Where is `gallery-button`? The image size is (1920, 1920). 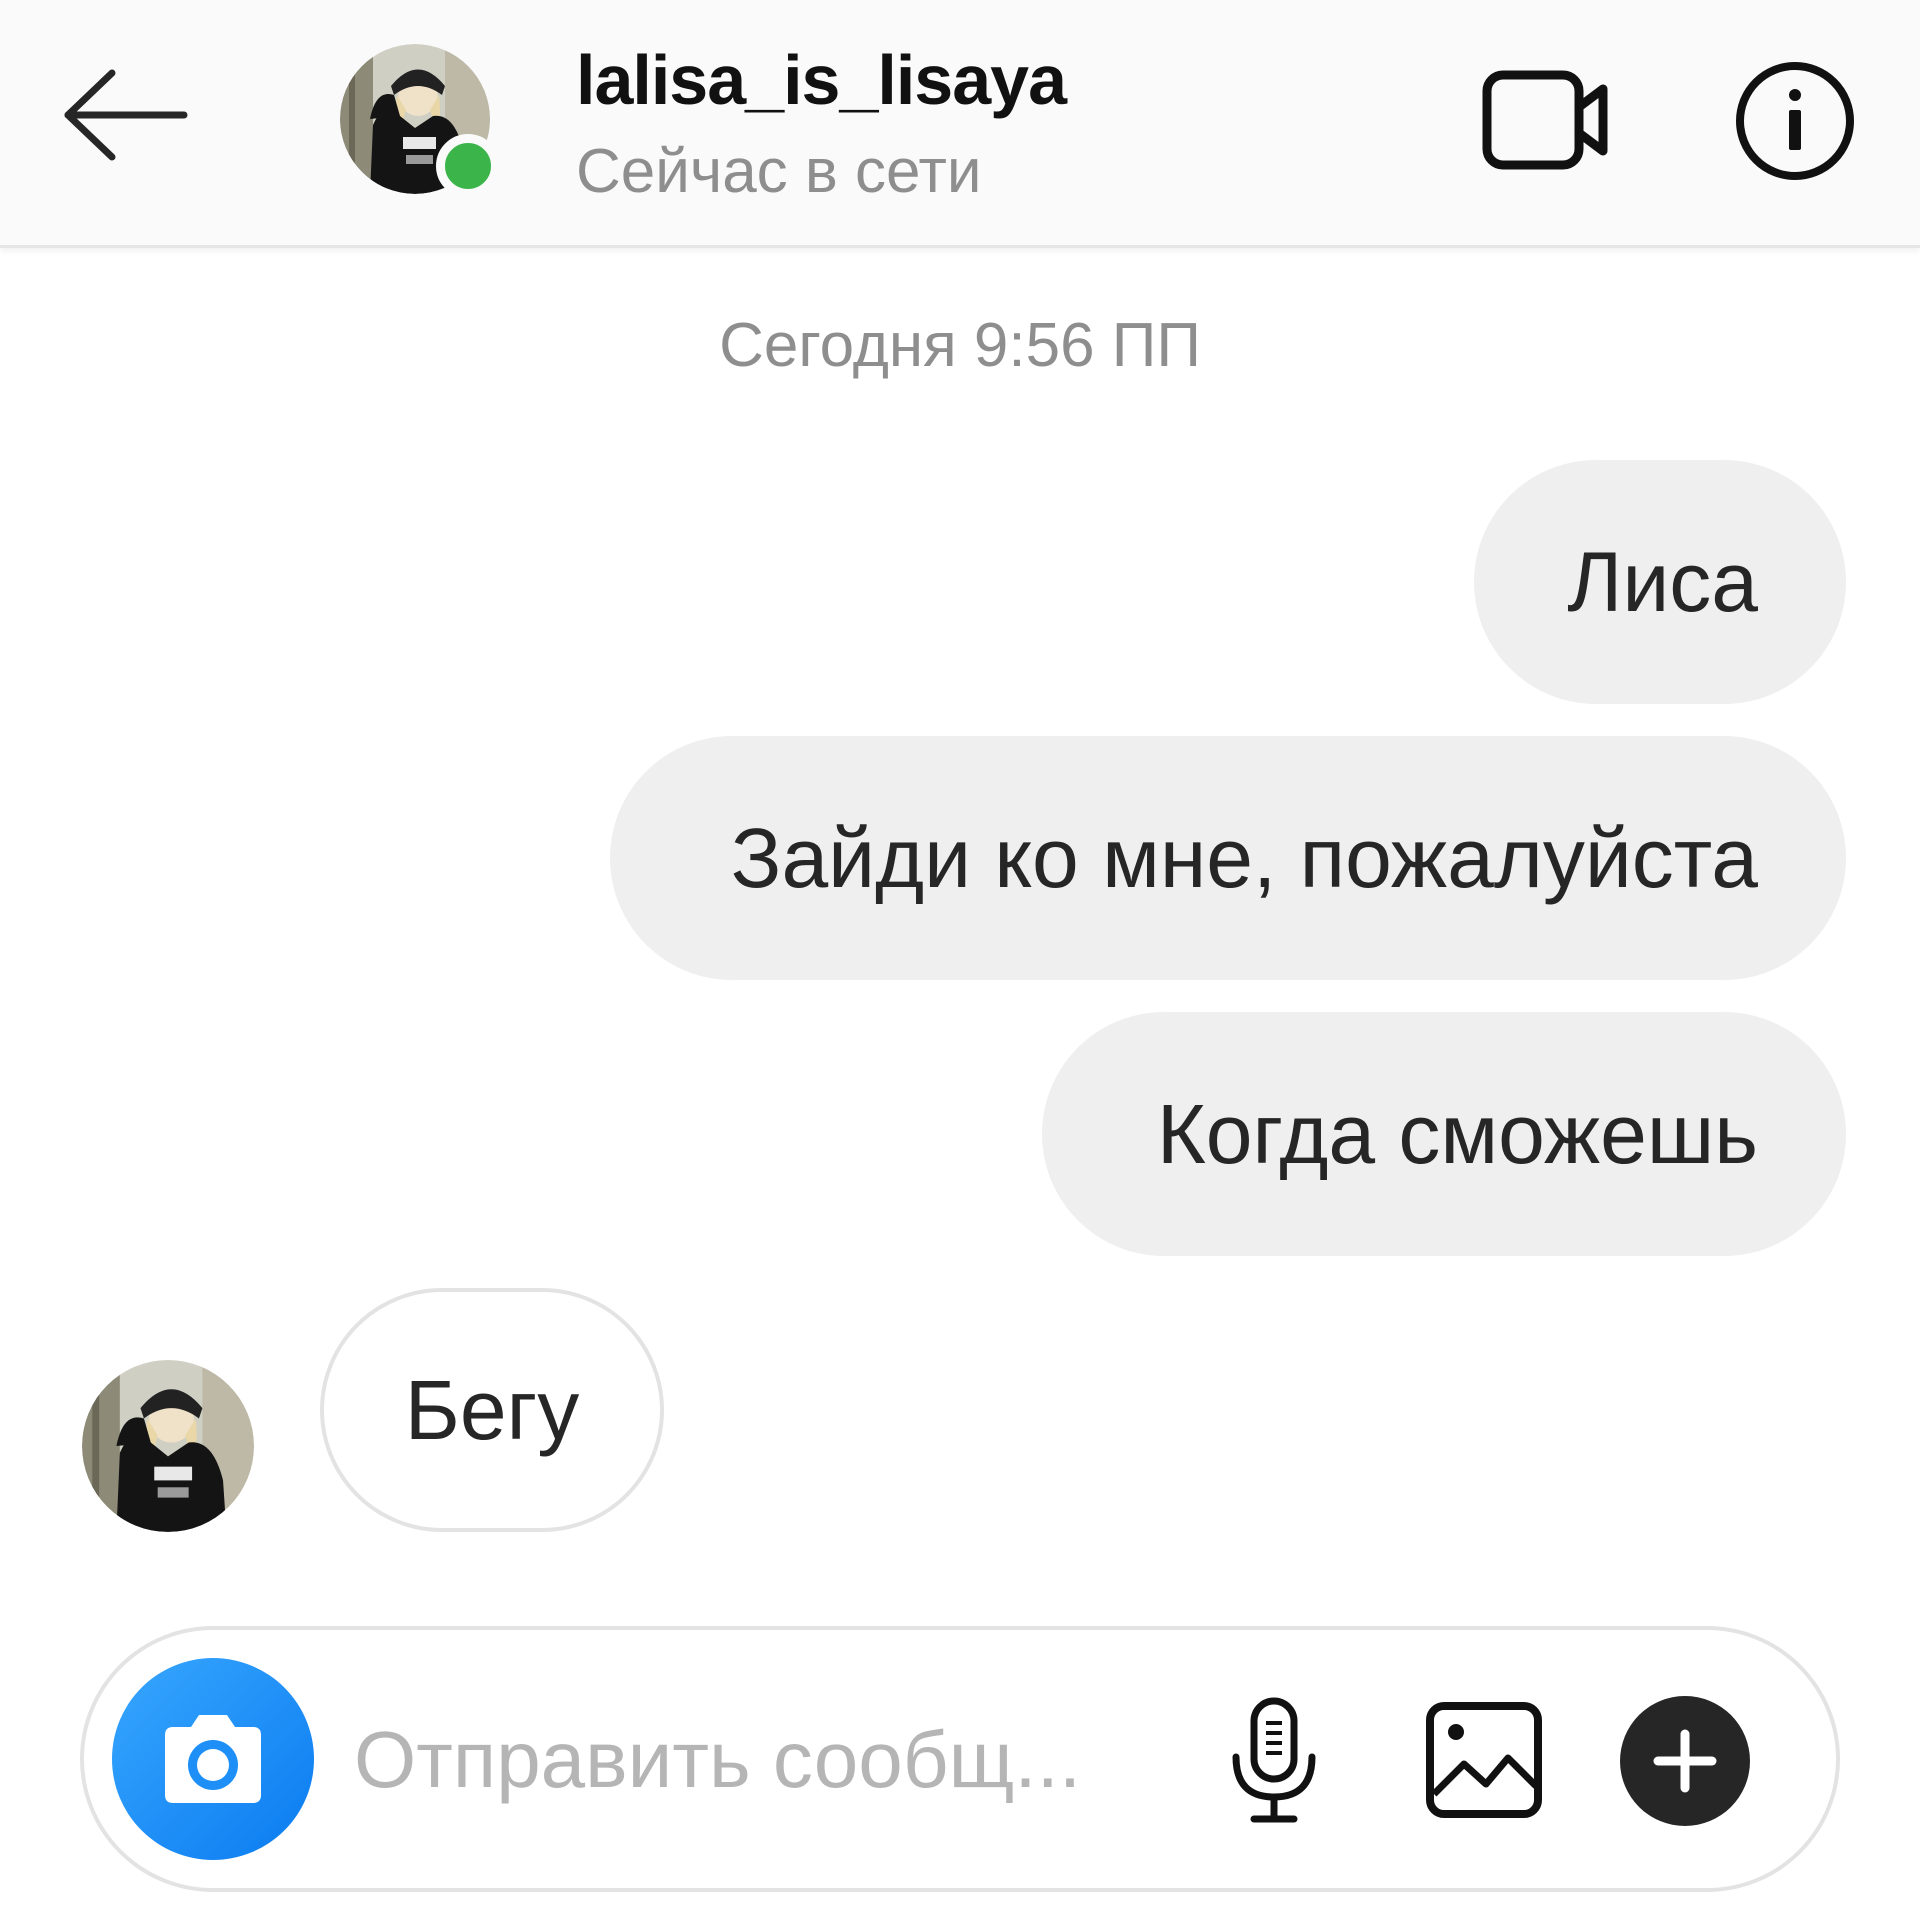 gallery-button is located at coordinates (1484, 1760).